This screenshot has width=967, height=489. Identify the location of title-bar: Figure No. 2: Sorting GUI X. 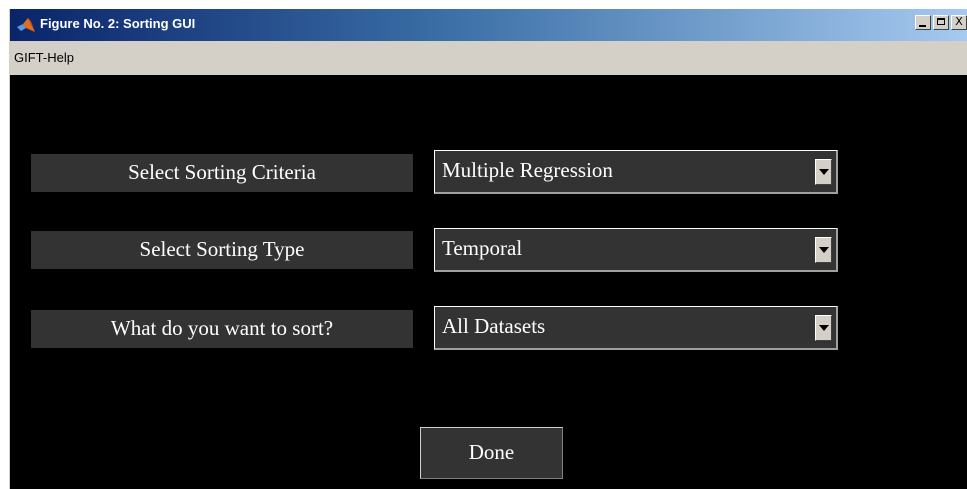
(488, 25).